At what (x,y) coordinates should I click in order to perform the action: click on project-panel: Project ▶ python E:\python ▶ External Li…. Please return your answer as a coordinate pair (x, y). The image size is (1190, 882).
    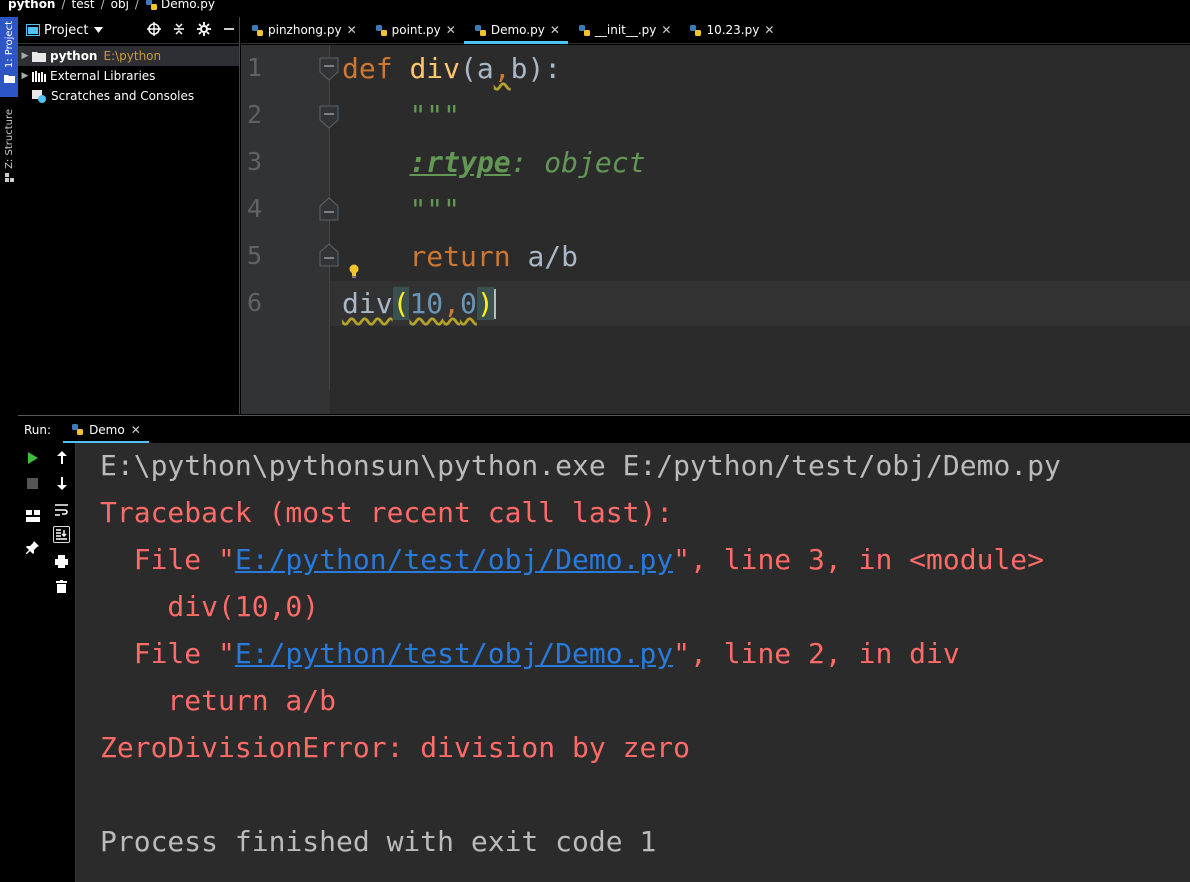
    Looking at the image, I should click on (129, 215).